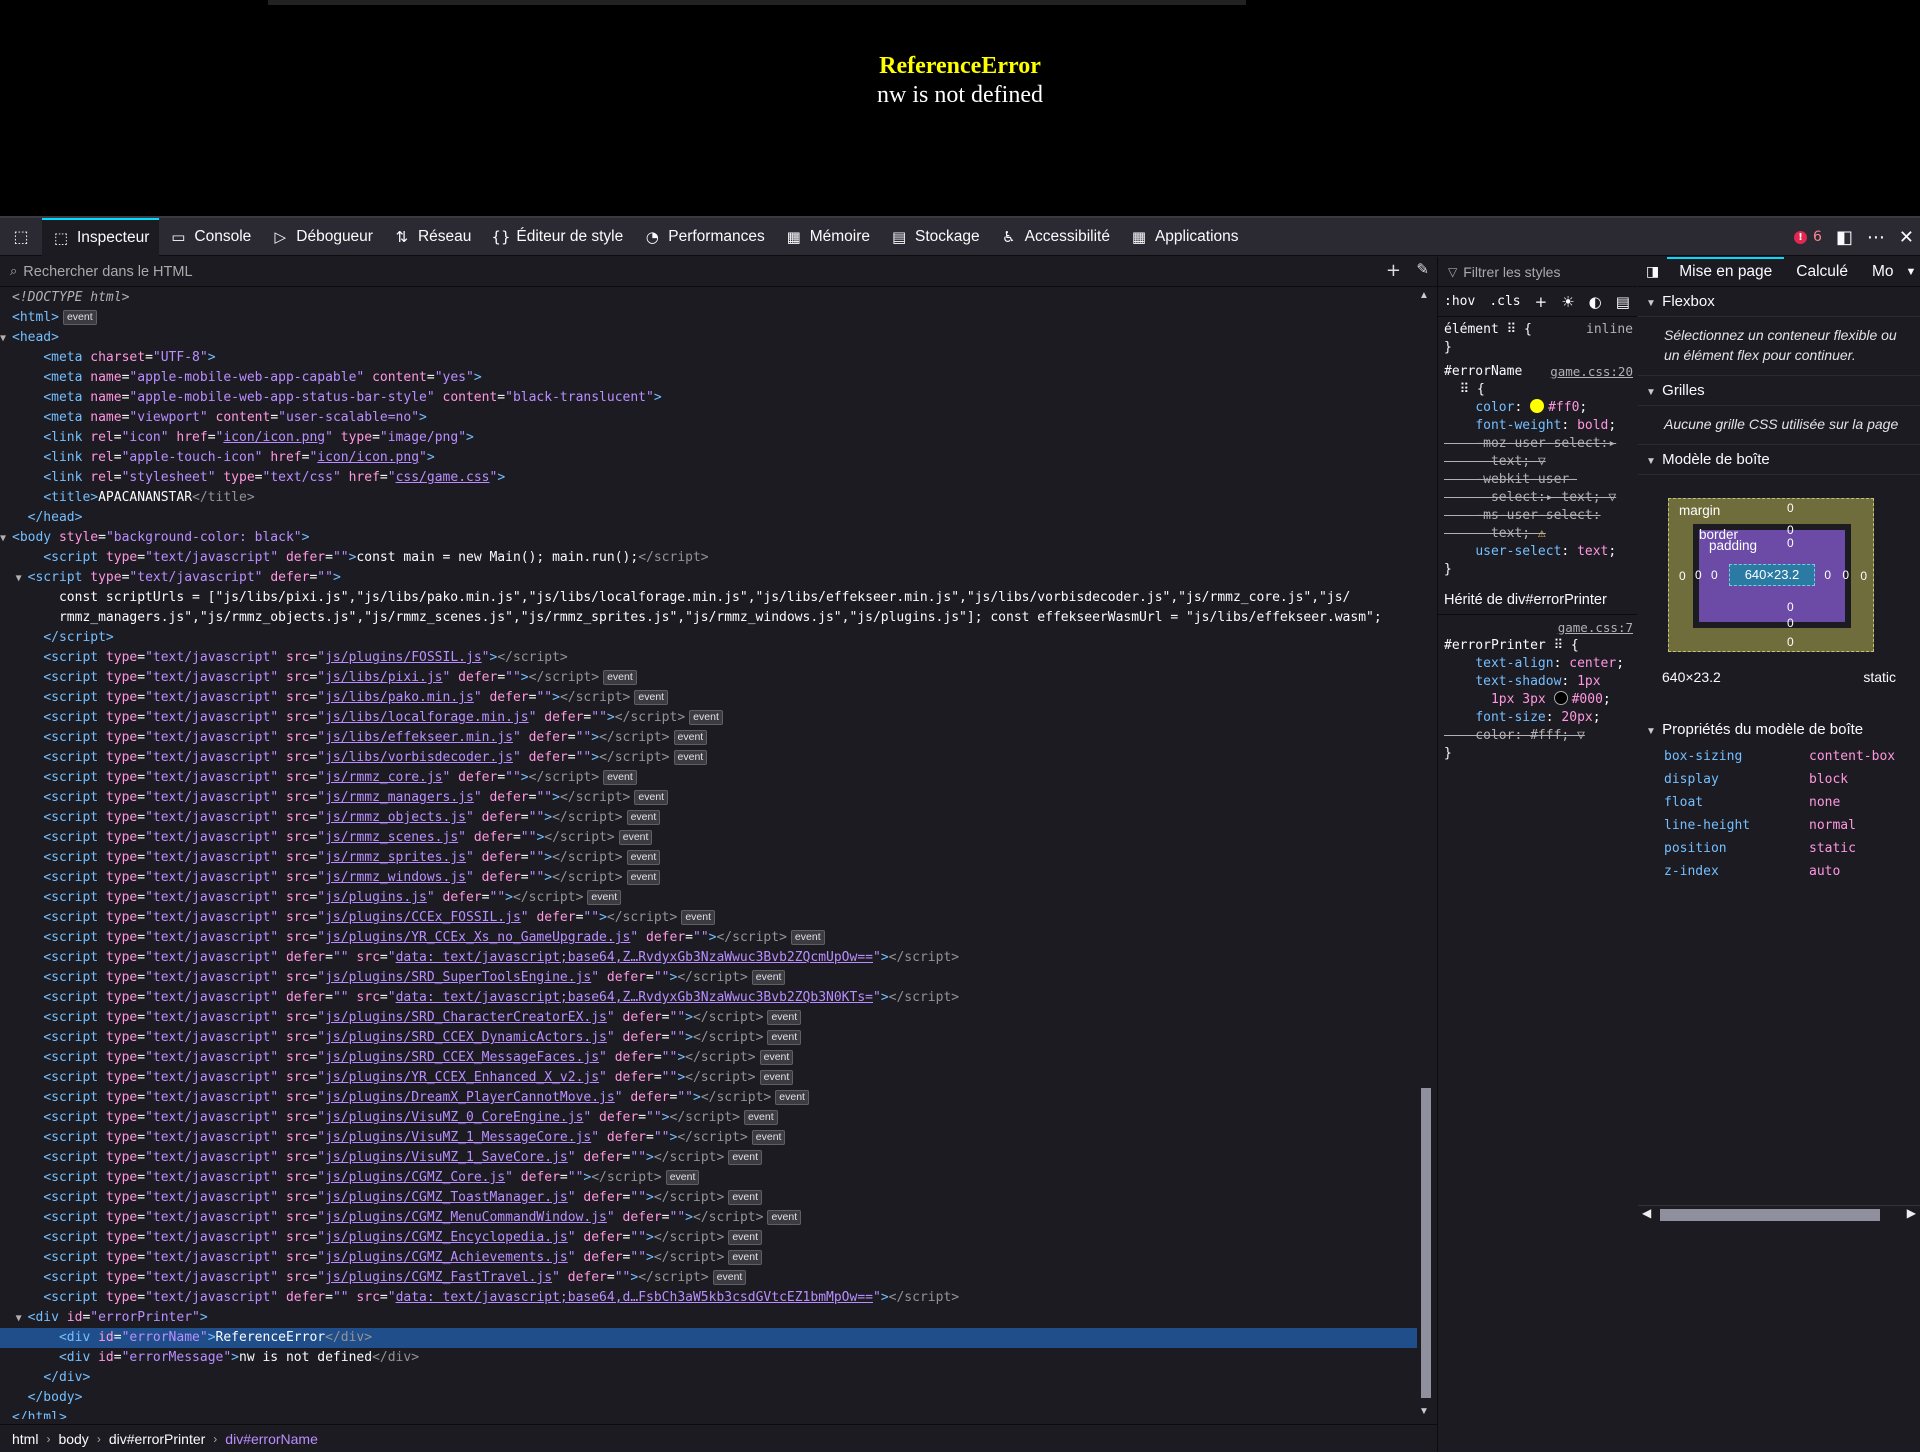  What do you see at coordinates (271, 1439) in the screenshot?
I see `breadcrumb-item: div#errorName` at bounding box center [271, 1439].